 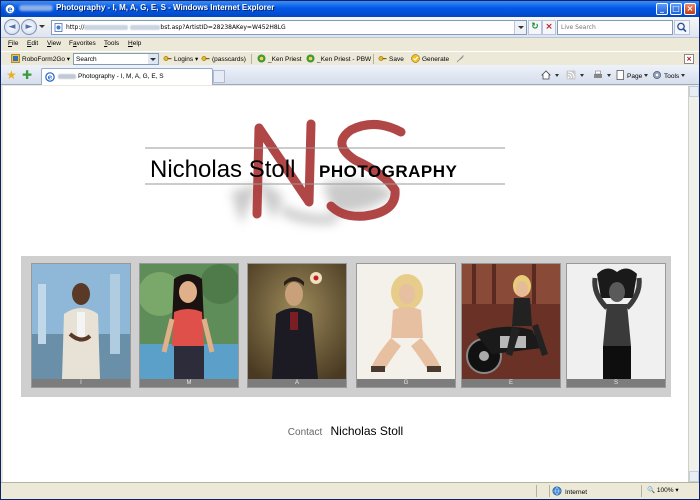 I want to click on save-icon, so click(x=382, y=58).